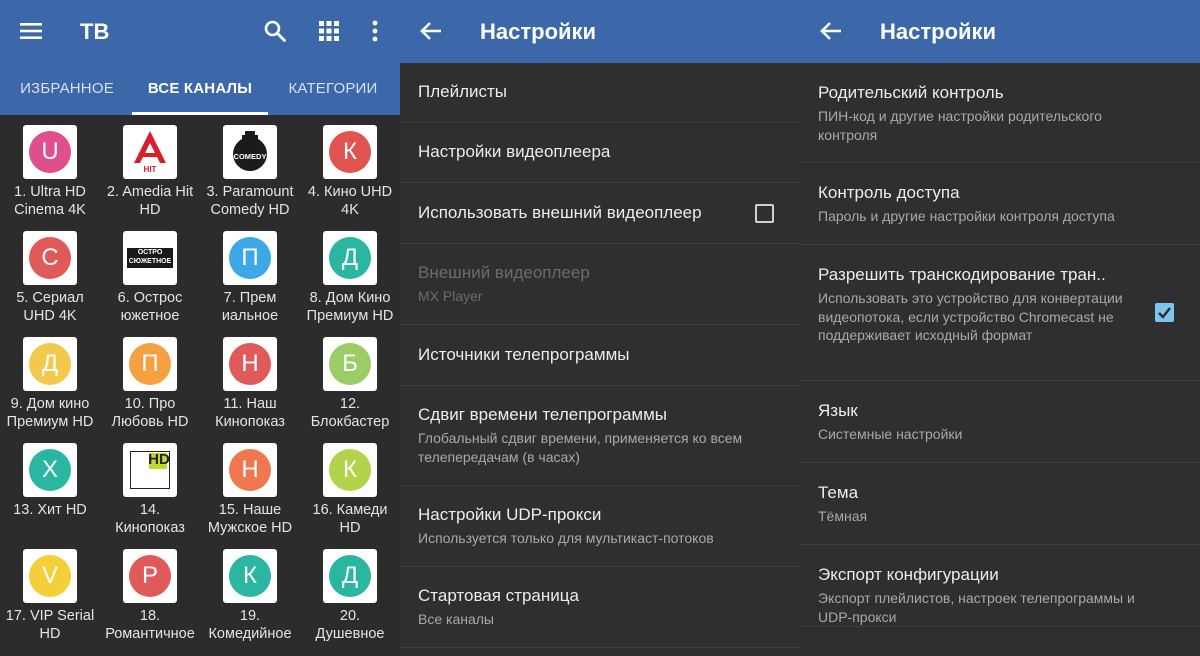 Image resolution: width=1200 pixels, height=656 pixels. I want to click on menu-icon, so click(31, 31).